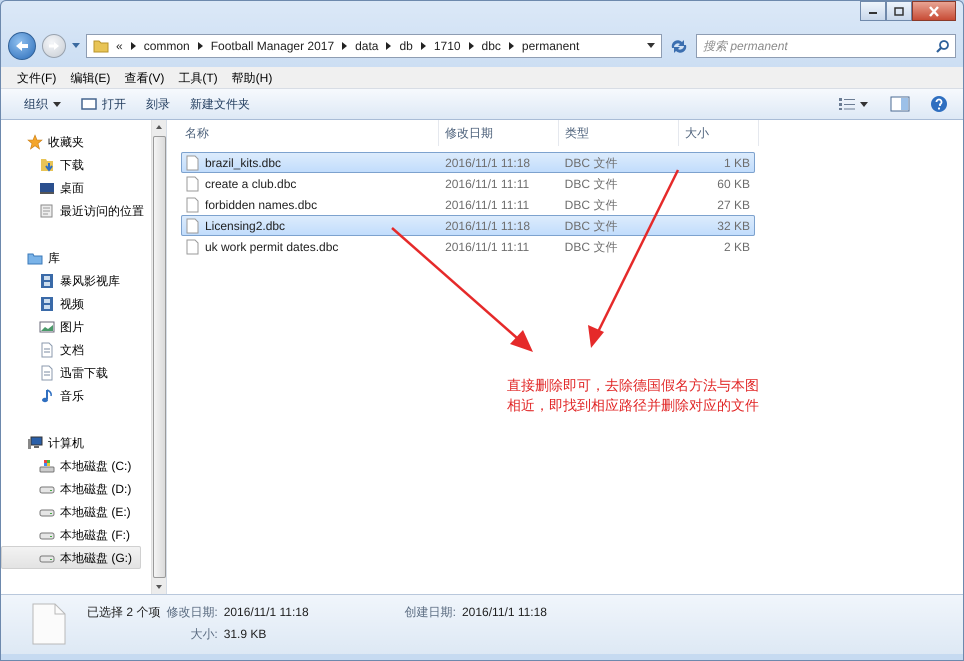  Describe the element at coordinates (30, 257) in the screenshot. I see `sidebar-group: 库` at that location.